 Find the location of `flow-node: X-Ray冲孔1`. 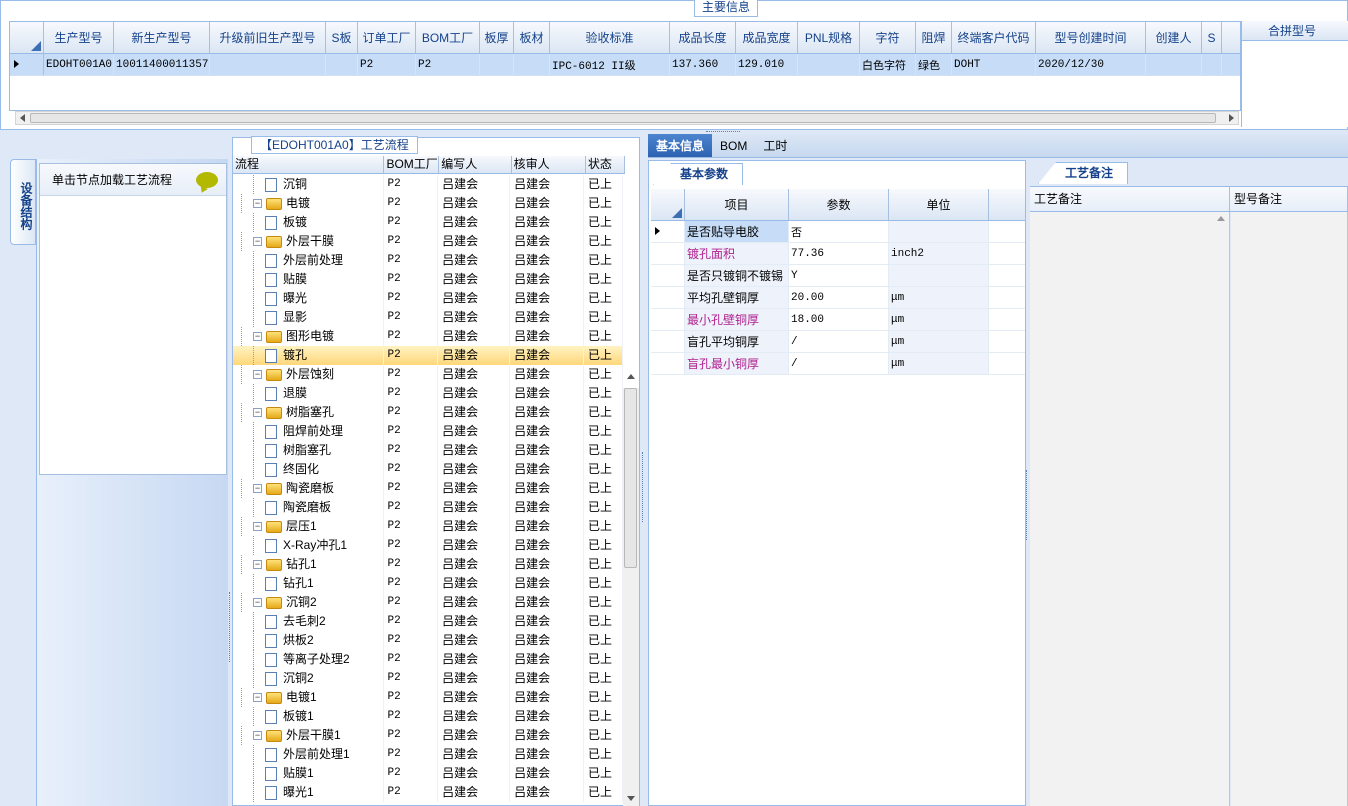

flow-node: X-Ray冲孔1 is located at coordinates (308, 545).